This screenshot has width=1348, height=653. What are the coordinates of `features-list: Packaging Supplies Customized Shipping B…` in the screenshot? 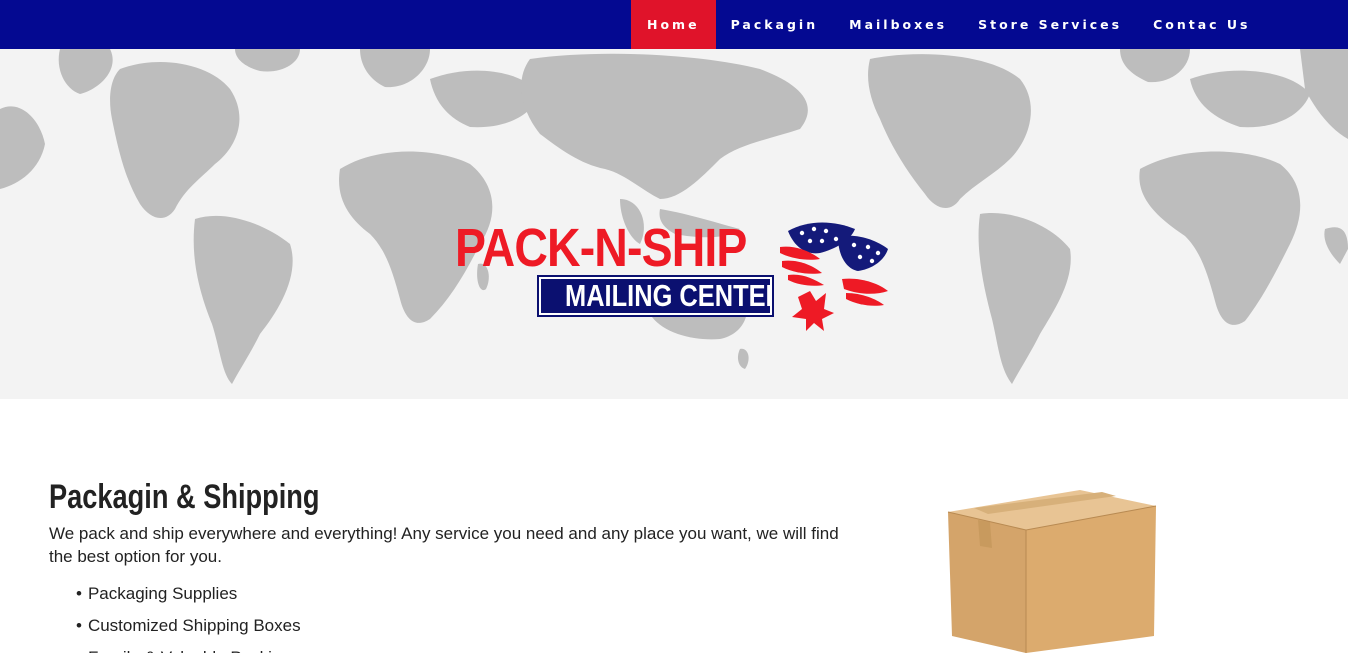 It's located at (188, 615).